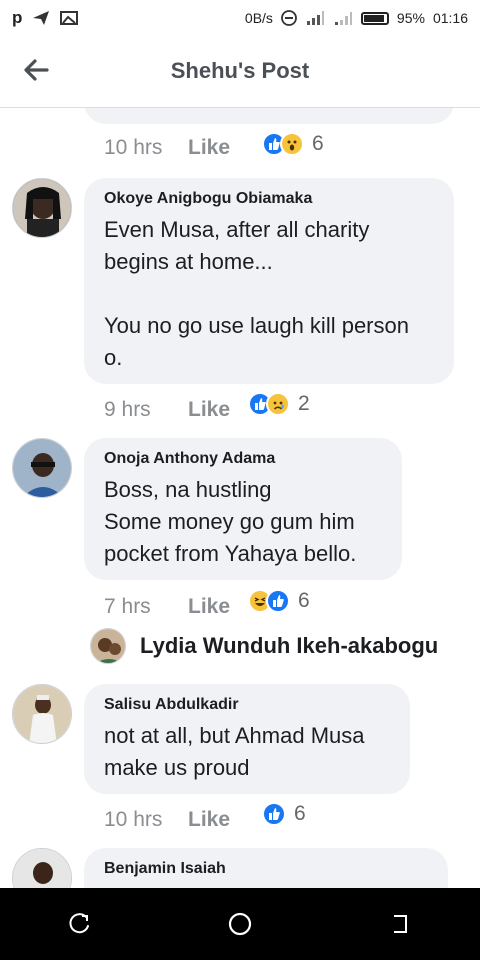 Image resolution: width=480 pixels, height=960 pixels. I want to click on status-left: p, so click(45, 18).